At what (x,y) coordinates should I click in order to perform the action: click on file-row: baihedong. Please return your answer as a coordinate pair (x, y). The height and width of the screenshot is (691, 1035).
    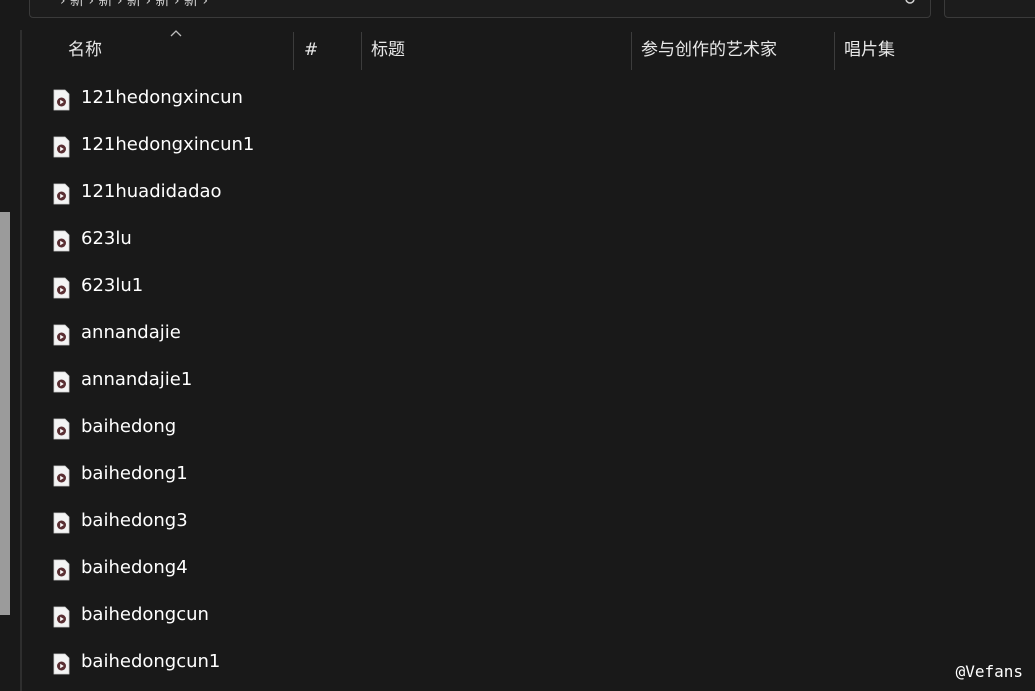
    Looking at the image, I should click on (472, 429).